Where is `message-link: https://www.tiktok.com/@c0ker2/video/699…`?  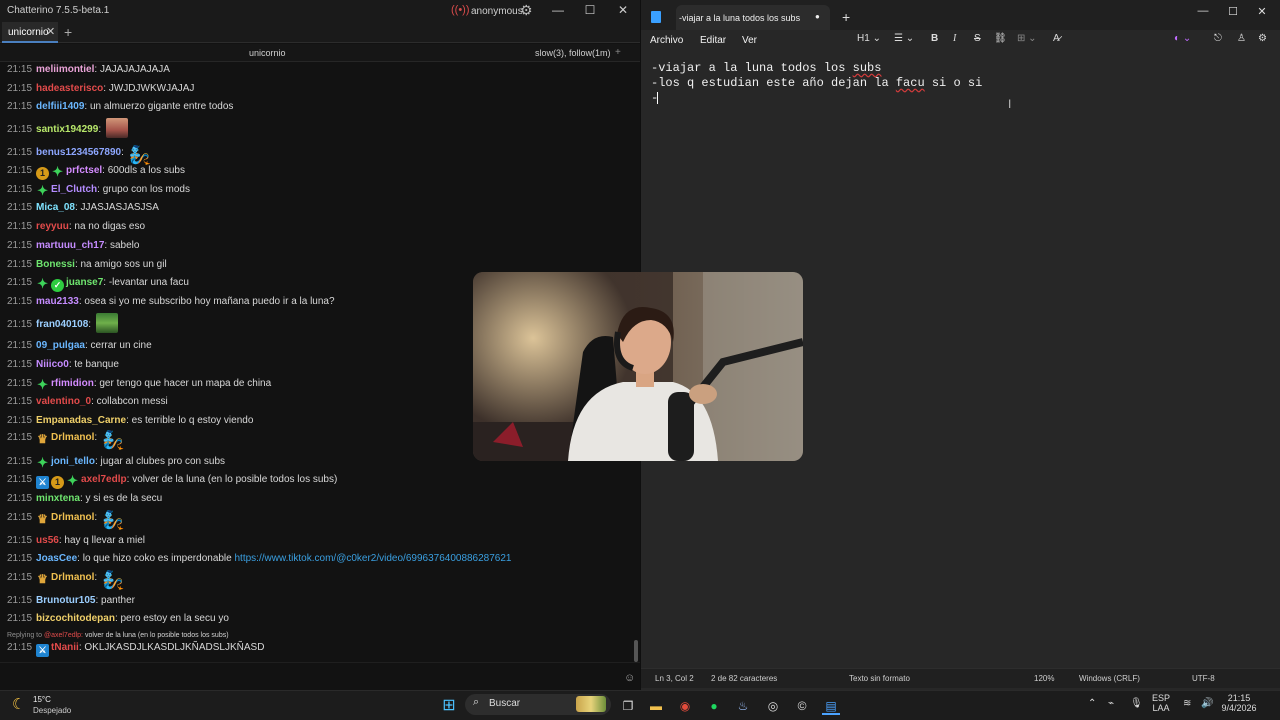 message-link: https://www.tiktok.com/@c0ker2/video/699… is located at coordinates (373, 558).